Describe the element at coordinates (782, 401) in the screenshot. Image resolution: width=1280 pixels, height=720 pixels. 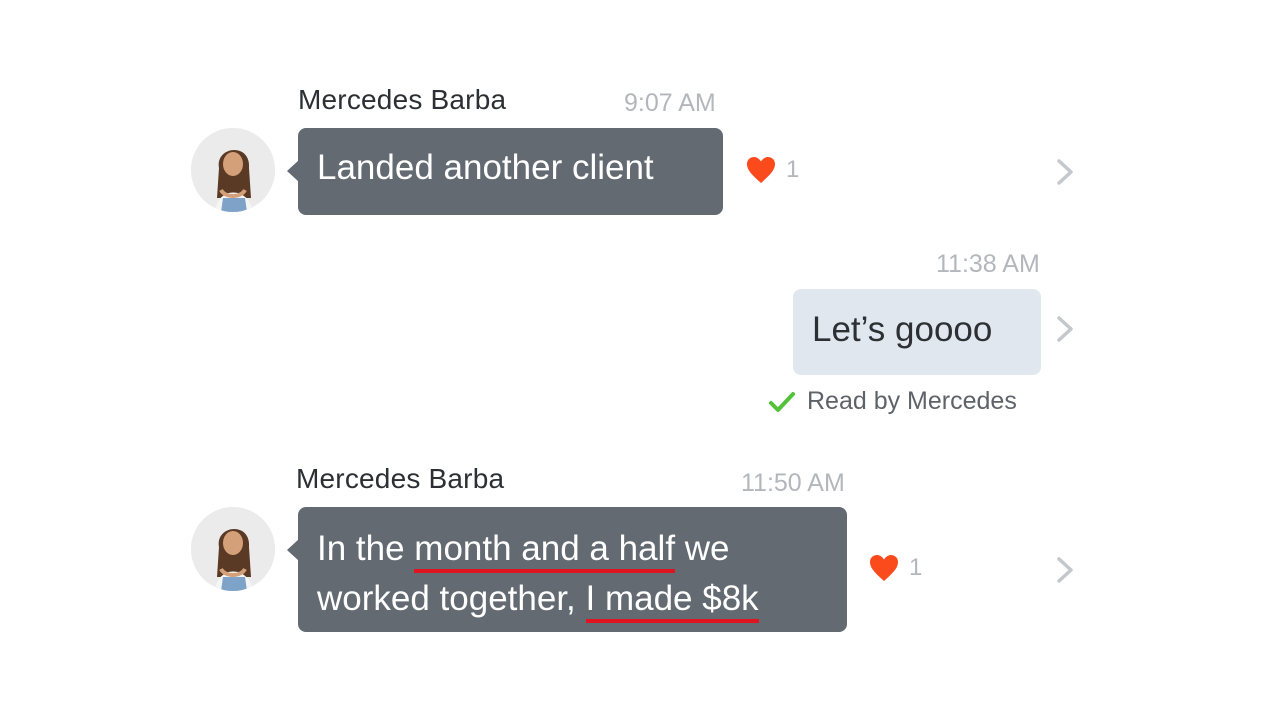
I see `checkmark-icon` at that location.